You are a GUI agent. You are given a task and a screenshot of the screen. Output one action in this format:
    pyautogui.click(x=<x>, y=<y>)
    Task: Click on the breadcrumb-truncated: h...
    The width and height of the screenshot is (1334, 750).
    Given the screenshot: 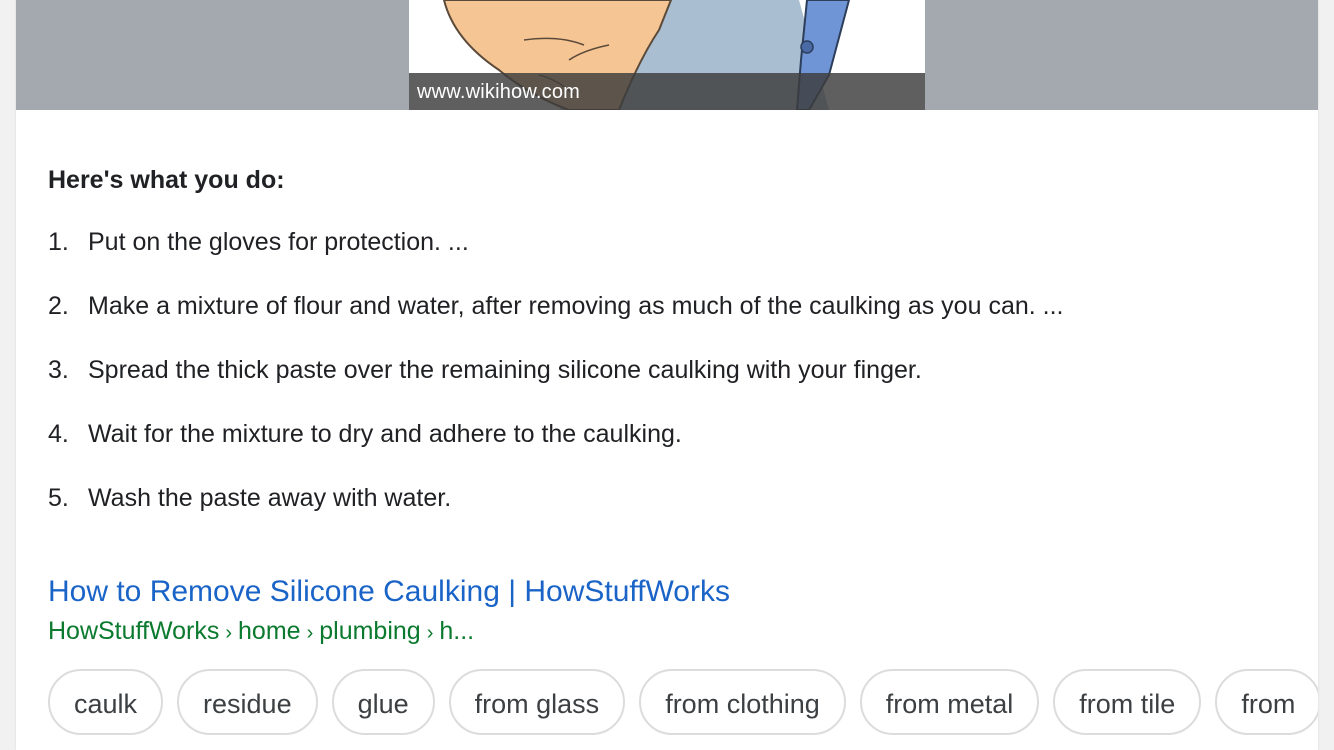 What is the action you would take?
    pyautogui.click(x=457, y=631)
    